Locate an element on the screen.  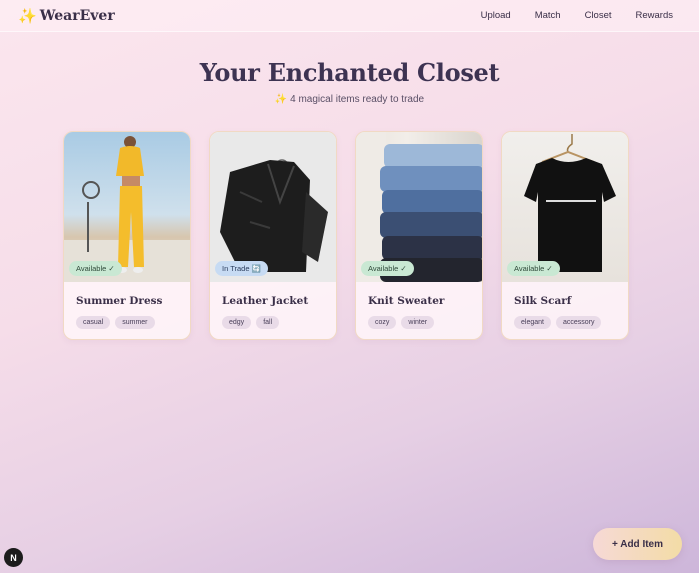
closet-card: Available ✓ Knit Sweater cozy winter is located at coordinates (419, 235).